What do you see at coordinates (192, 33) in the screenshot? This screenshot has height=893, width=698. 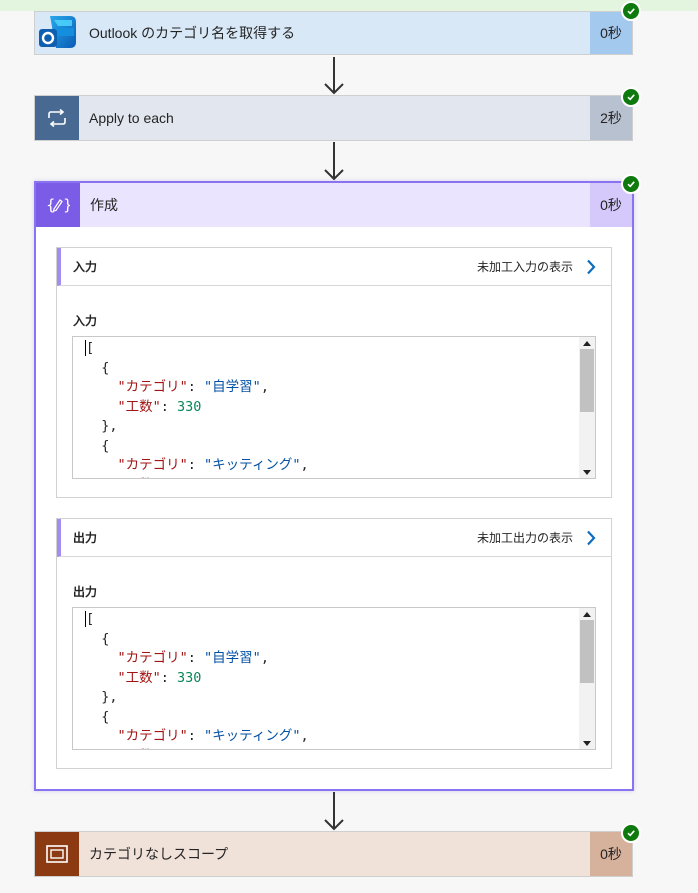 I see `step-title: Outlook のカテゴリ名を取得する` at bounding box center [192, 33].